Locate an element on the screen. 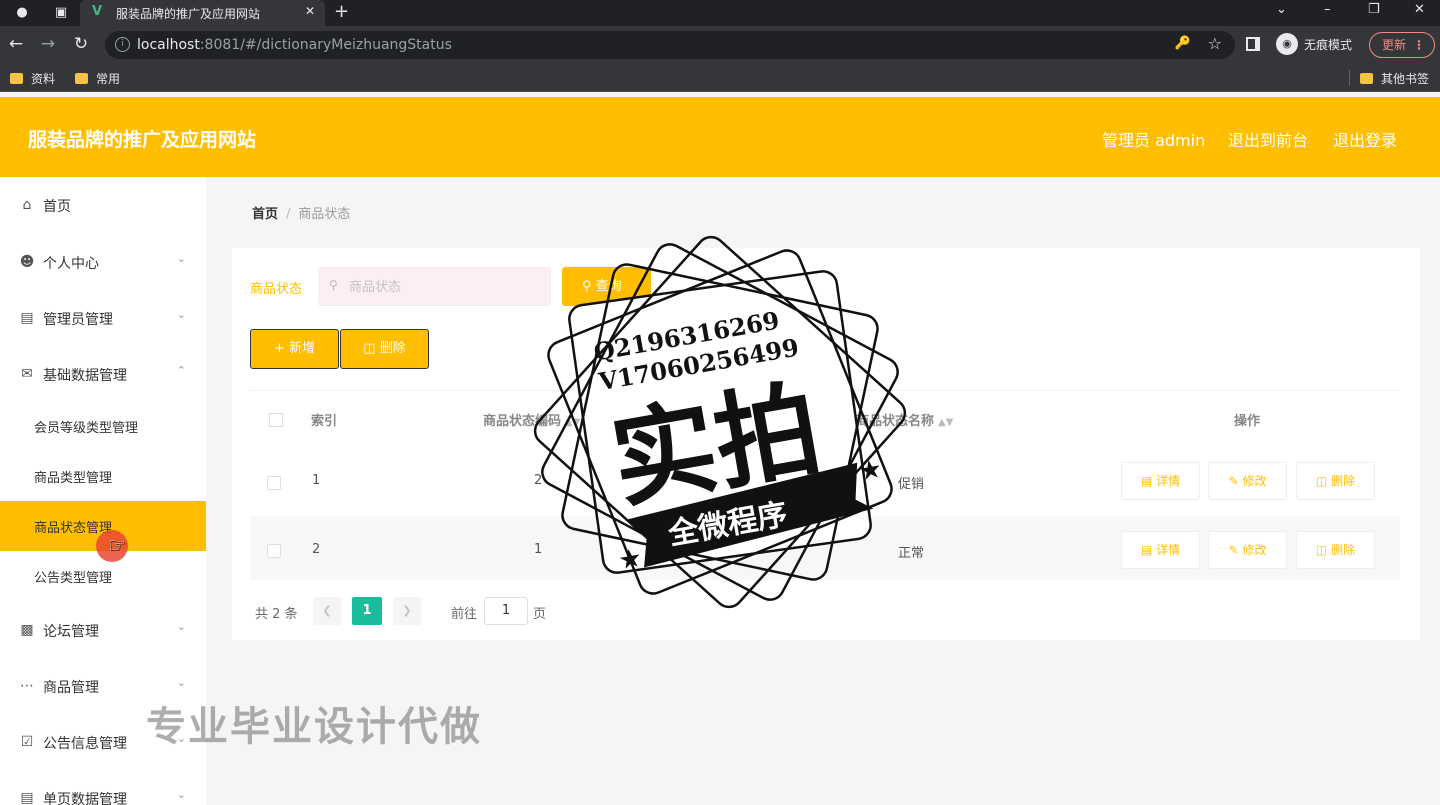  logout-link: 退出登录 is located at coordinates (1365, 139).